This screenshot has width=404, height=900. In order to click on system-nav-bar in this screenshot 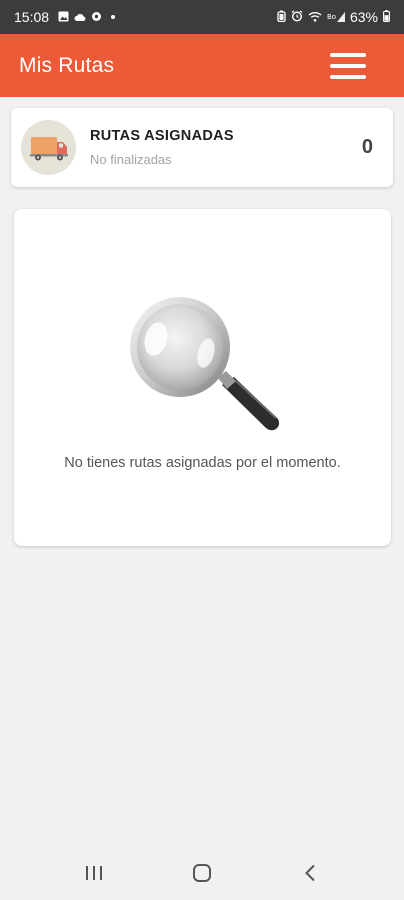, I will do `click(202, 873)`.